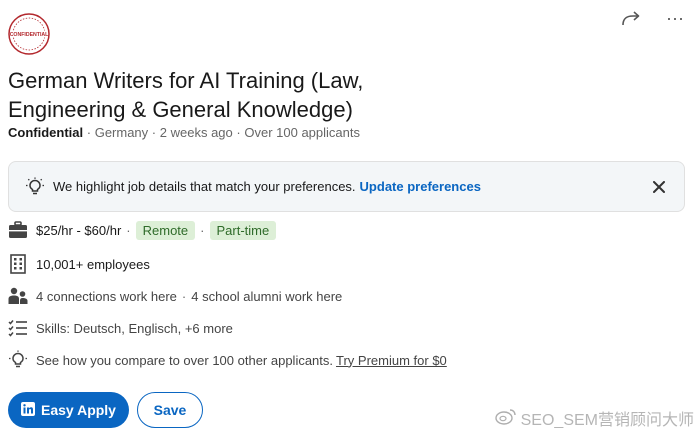  What do you see at coordinates (653, 18) in the screenshot?
I see `top-actions: ···` at bounding box center [653, 18].